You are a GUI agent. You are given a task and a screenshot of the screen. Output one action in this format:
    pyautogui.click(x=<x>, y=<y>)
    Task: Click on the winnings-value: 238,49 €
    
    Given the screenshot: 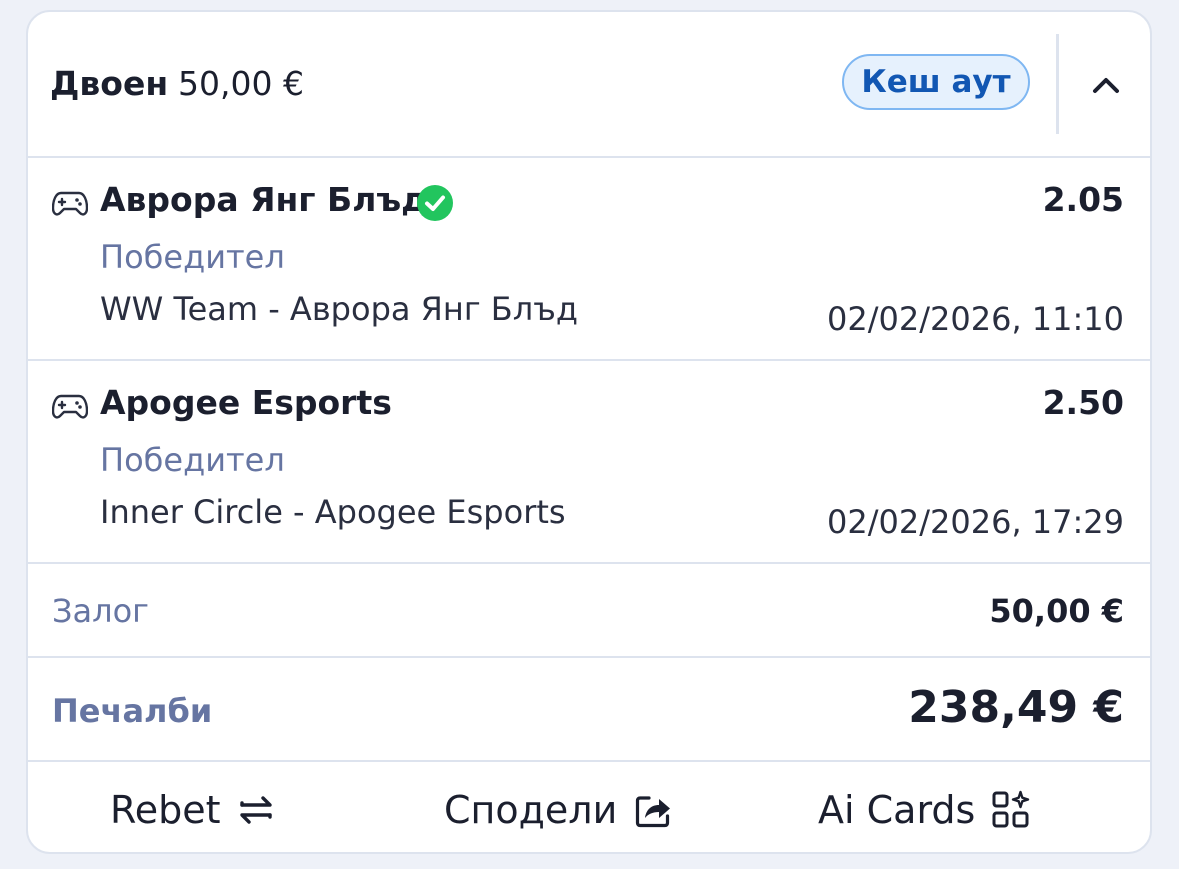 What is the action you would take?
    pyautogui.click(x=1016, y=707)
    